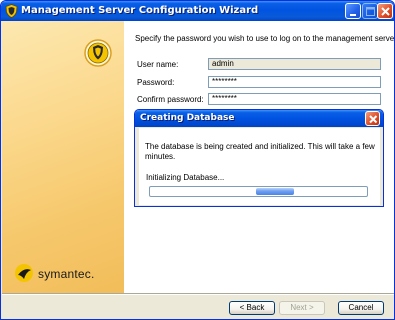 The image size is (395, 320). Describe the element at coordinates (294, 99) in the screenshot. I see `confirm-password-field: ********` at that location.